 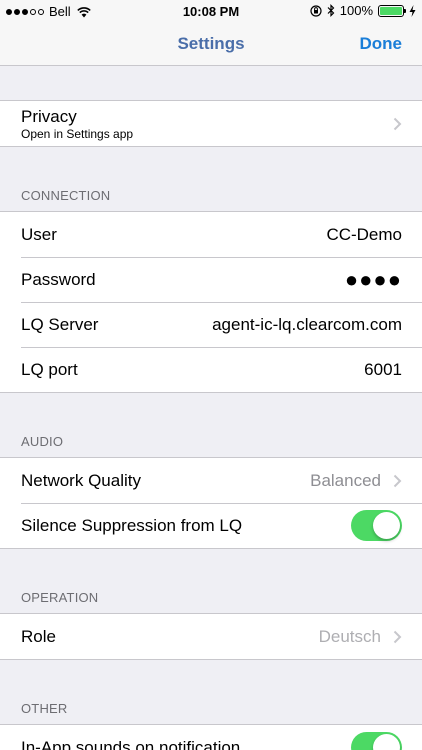 What do you see at coordinates (39, 234) in the screenshot?
I see `user-label: User` at bounding box center [39, 234].